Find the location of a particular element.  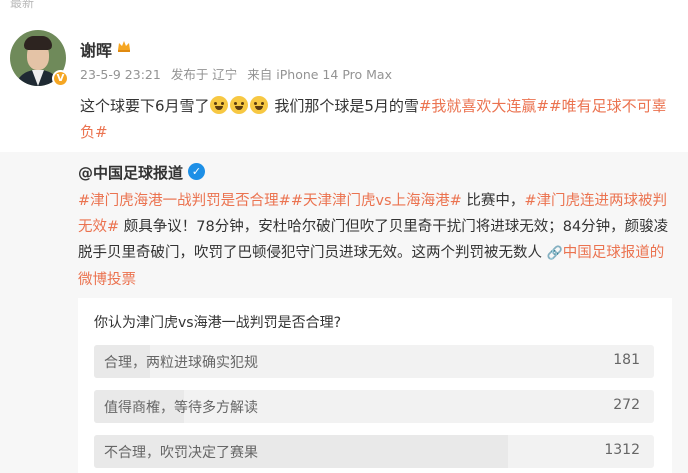

poll-option: 值得商榷，等待多方解读 272 is located at coordinates (374, 406).